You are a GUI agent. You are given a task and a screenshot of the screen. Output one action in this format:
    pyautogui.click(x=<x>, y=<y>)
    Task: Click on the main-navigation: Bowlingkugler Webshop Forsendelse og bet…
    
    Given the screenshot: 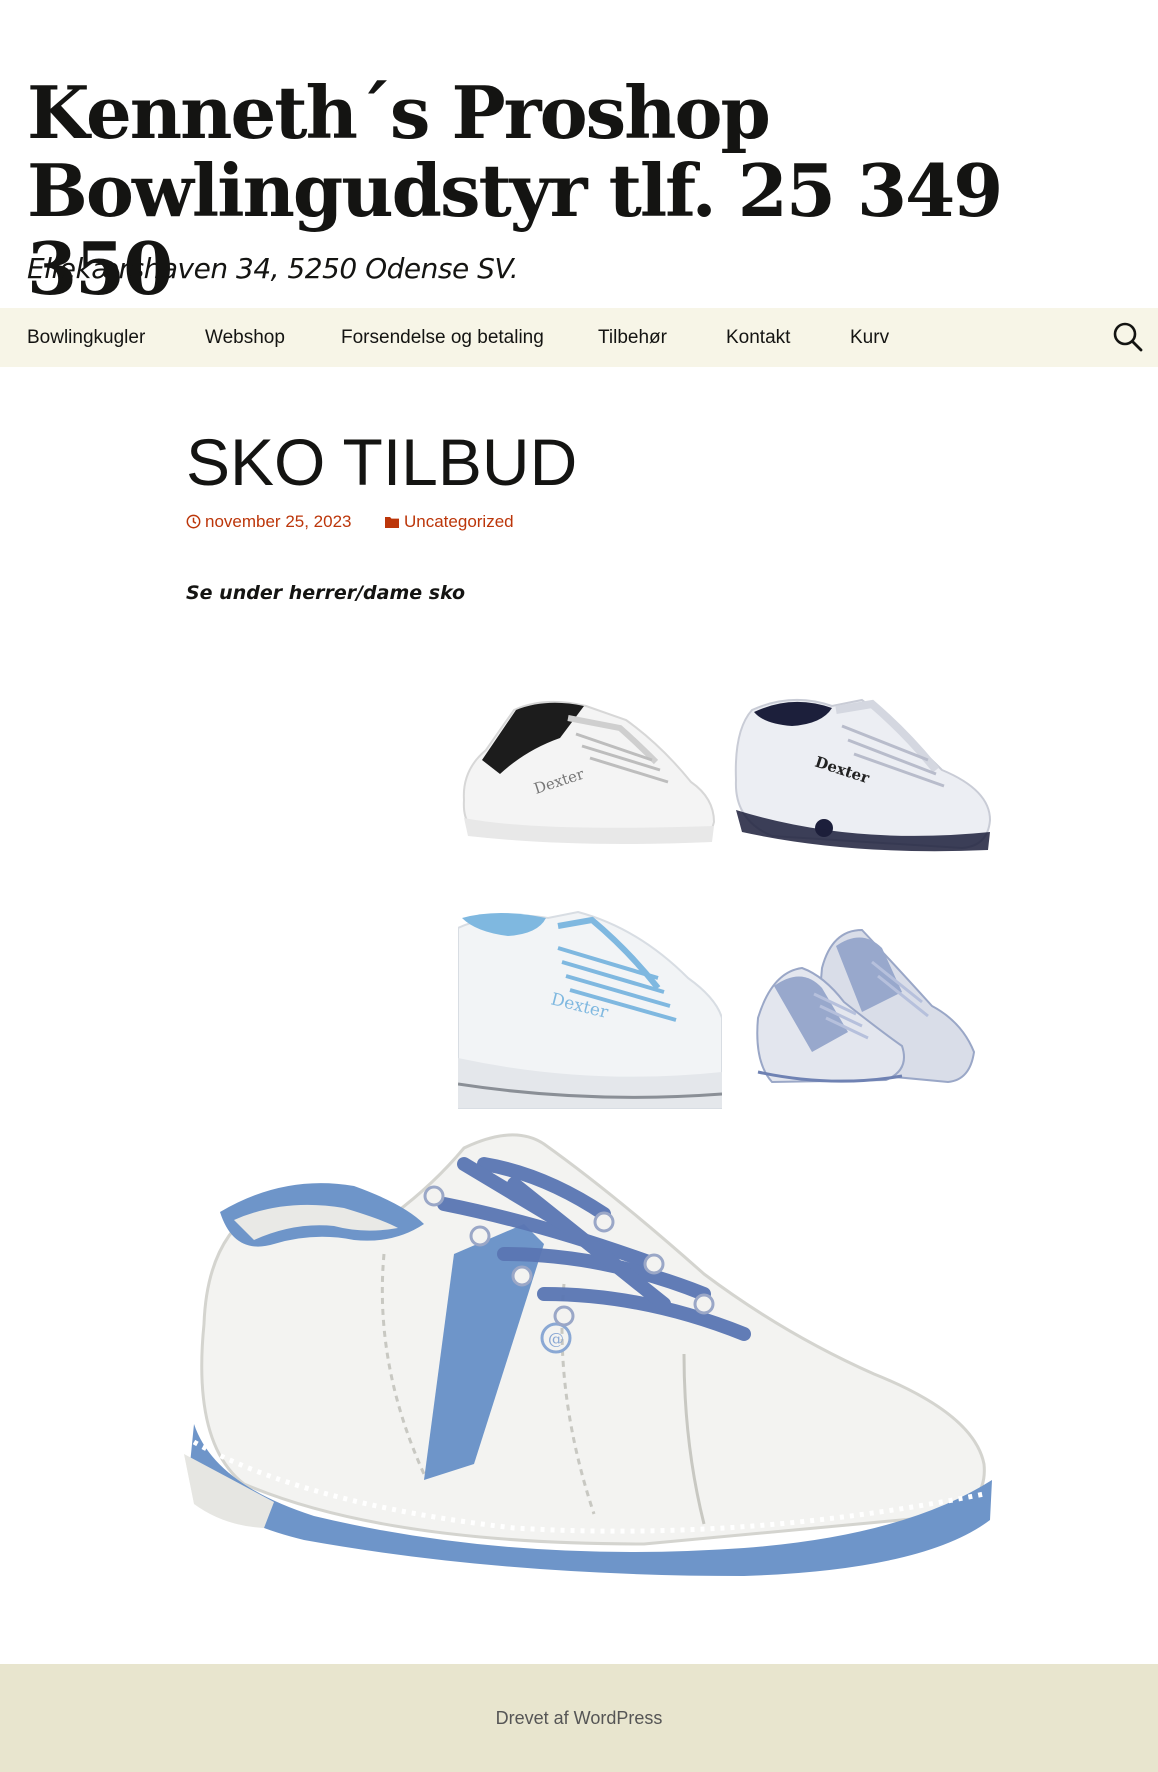 What is the action you would take?
    pyautogui.click(x=579, y=337)
    